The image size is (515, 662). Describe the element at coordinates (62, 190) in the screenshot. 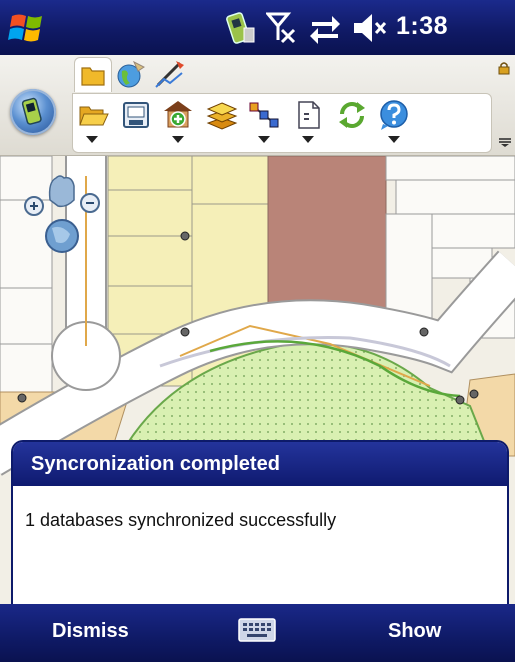

I see `pan-hand-button` at that location.